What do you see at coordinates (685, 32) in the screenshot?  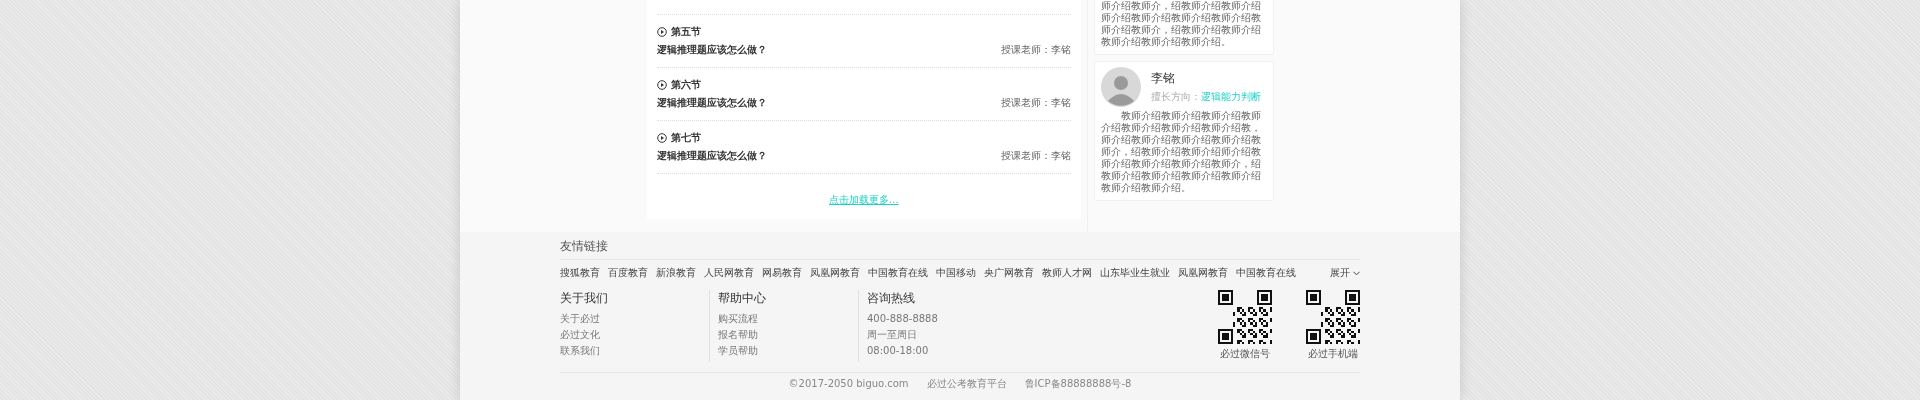 I see `section-label: 第五节` at bounding box center [685, 32].